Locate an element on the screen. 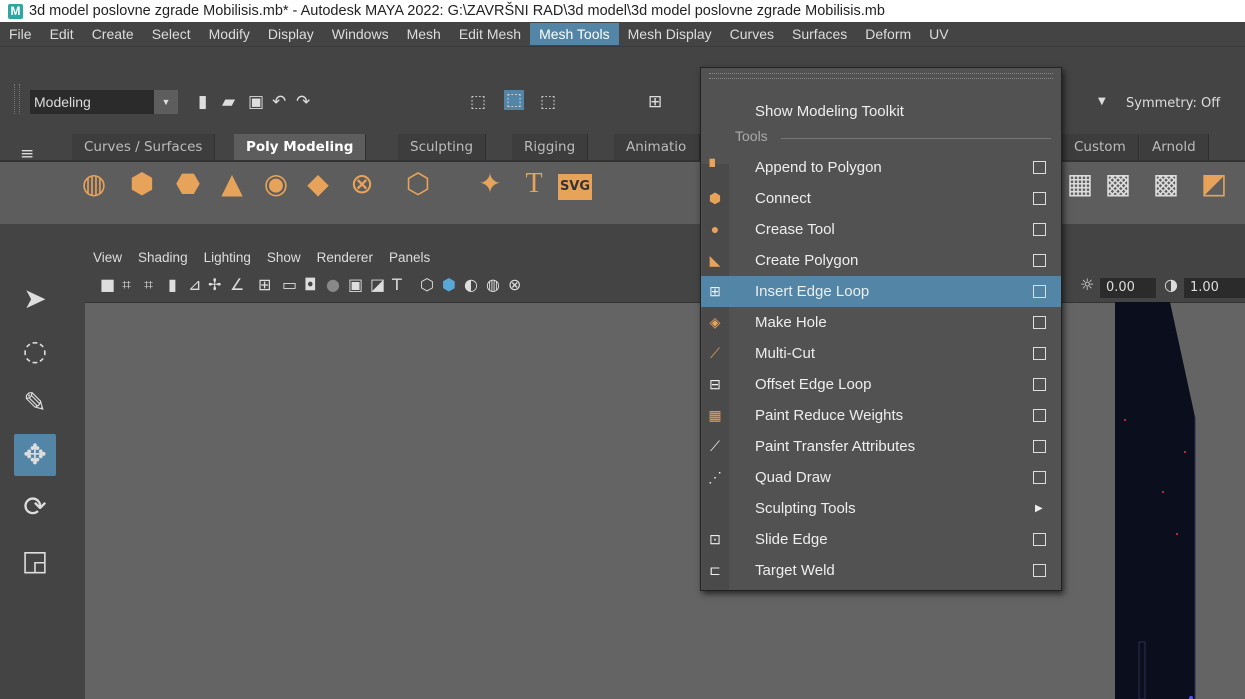  menu-item-make-hole: ◈ Make Hole is located at coordinates (881, 322).